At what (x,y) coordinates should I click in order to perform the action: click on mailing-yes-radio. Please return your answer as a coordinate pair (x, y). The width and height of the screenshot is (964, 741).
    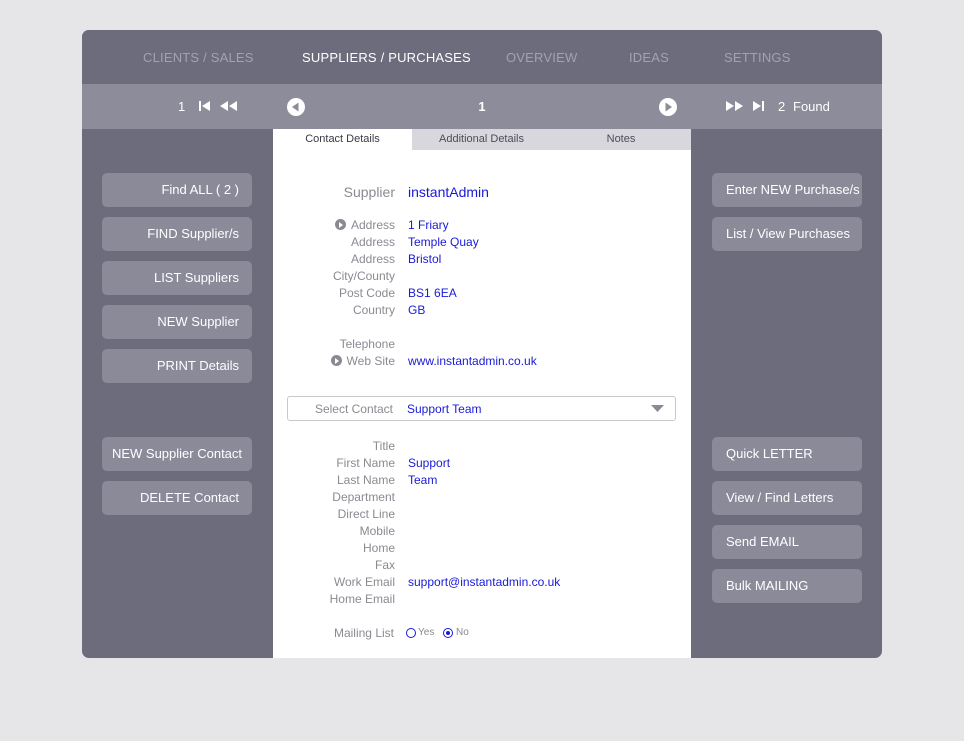
    Looking at the image, I should click on (411, 633).